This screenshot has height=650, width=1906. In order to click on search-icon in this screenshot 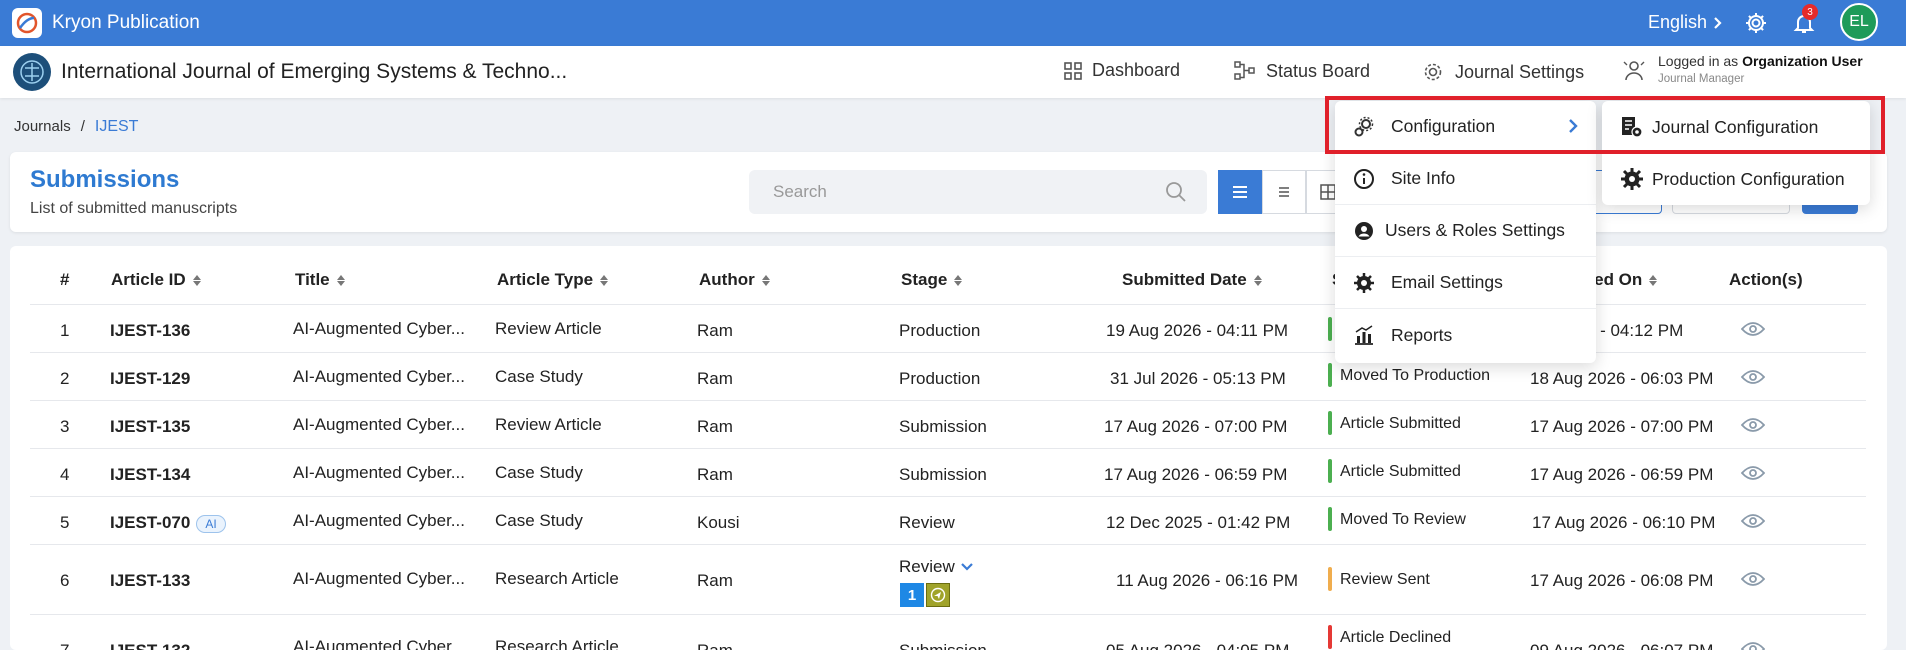, I will do `click(1176, 192)`.